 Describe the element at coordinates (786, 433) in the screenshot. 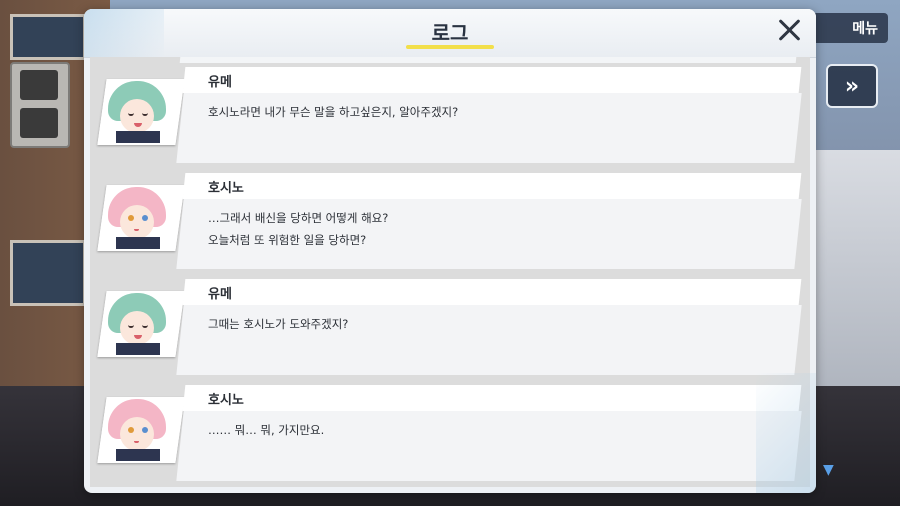

I see `panel-decoration` at that location.